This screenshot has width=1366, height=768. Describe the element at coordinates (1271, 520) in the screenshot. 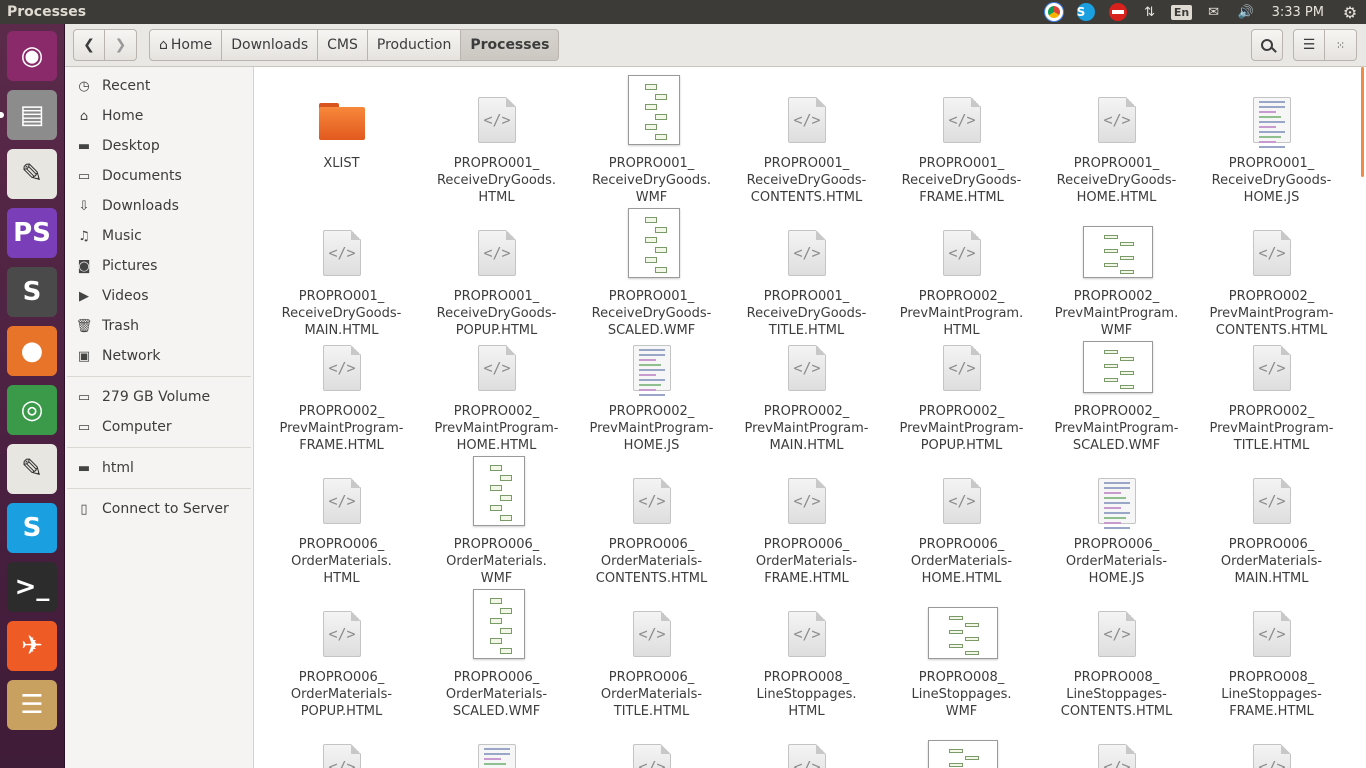

I see `file-item: </> PROPRO006_ OrderMaterials- MAIN.HTML` at that location.